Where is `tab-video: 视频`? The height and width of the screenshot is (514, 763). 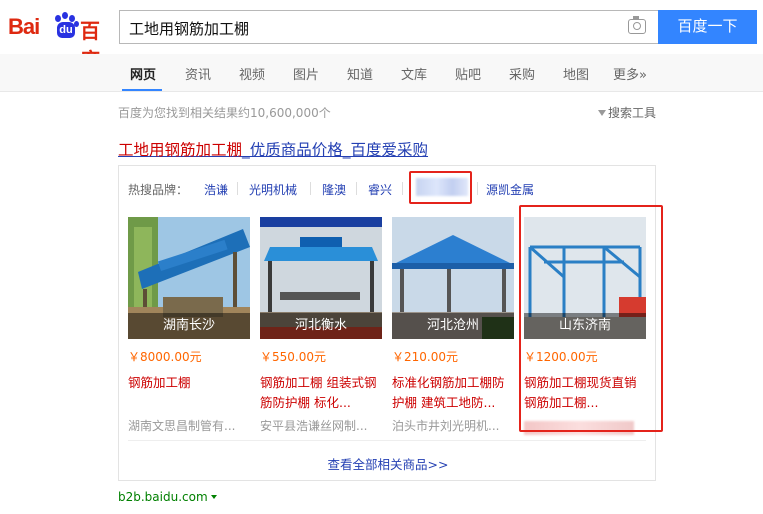
tab-video: 视频 is located at coordinates (252, 73).